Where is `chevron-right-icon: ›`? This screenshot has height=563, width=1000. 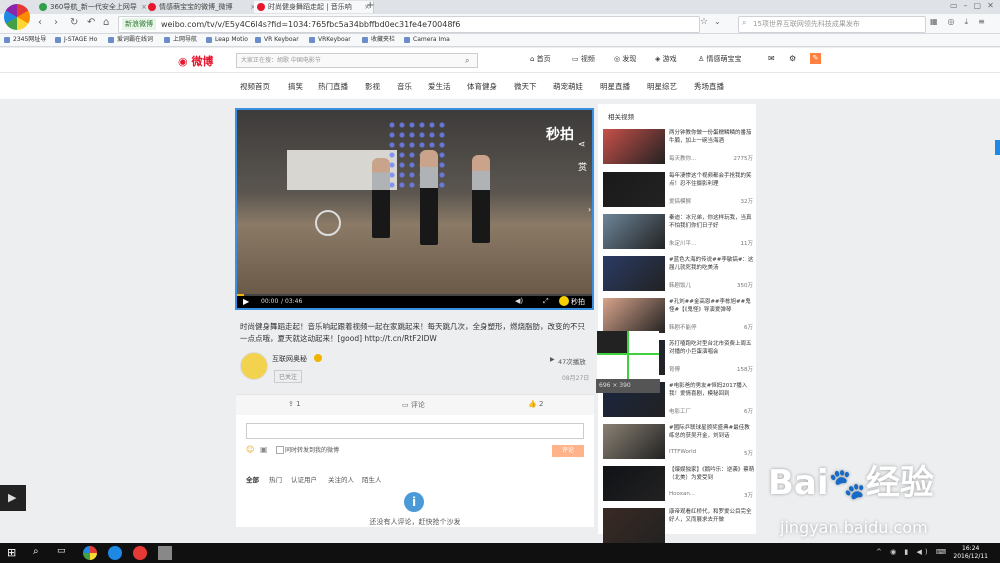 chevron-right-icon: › is located at coordinates (589, 209).